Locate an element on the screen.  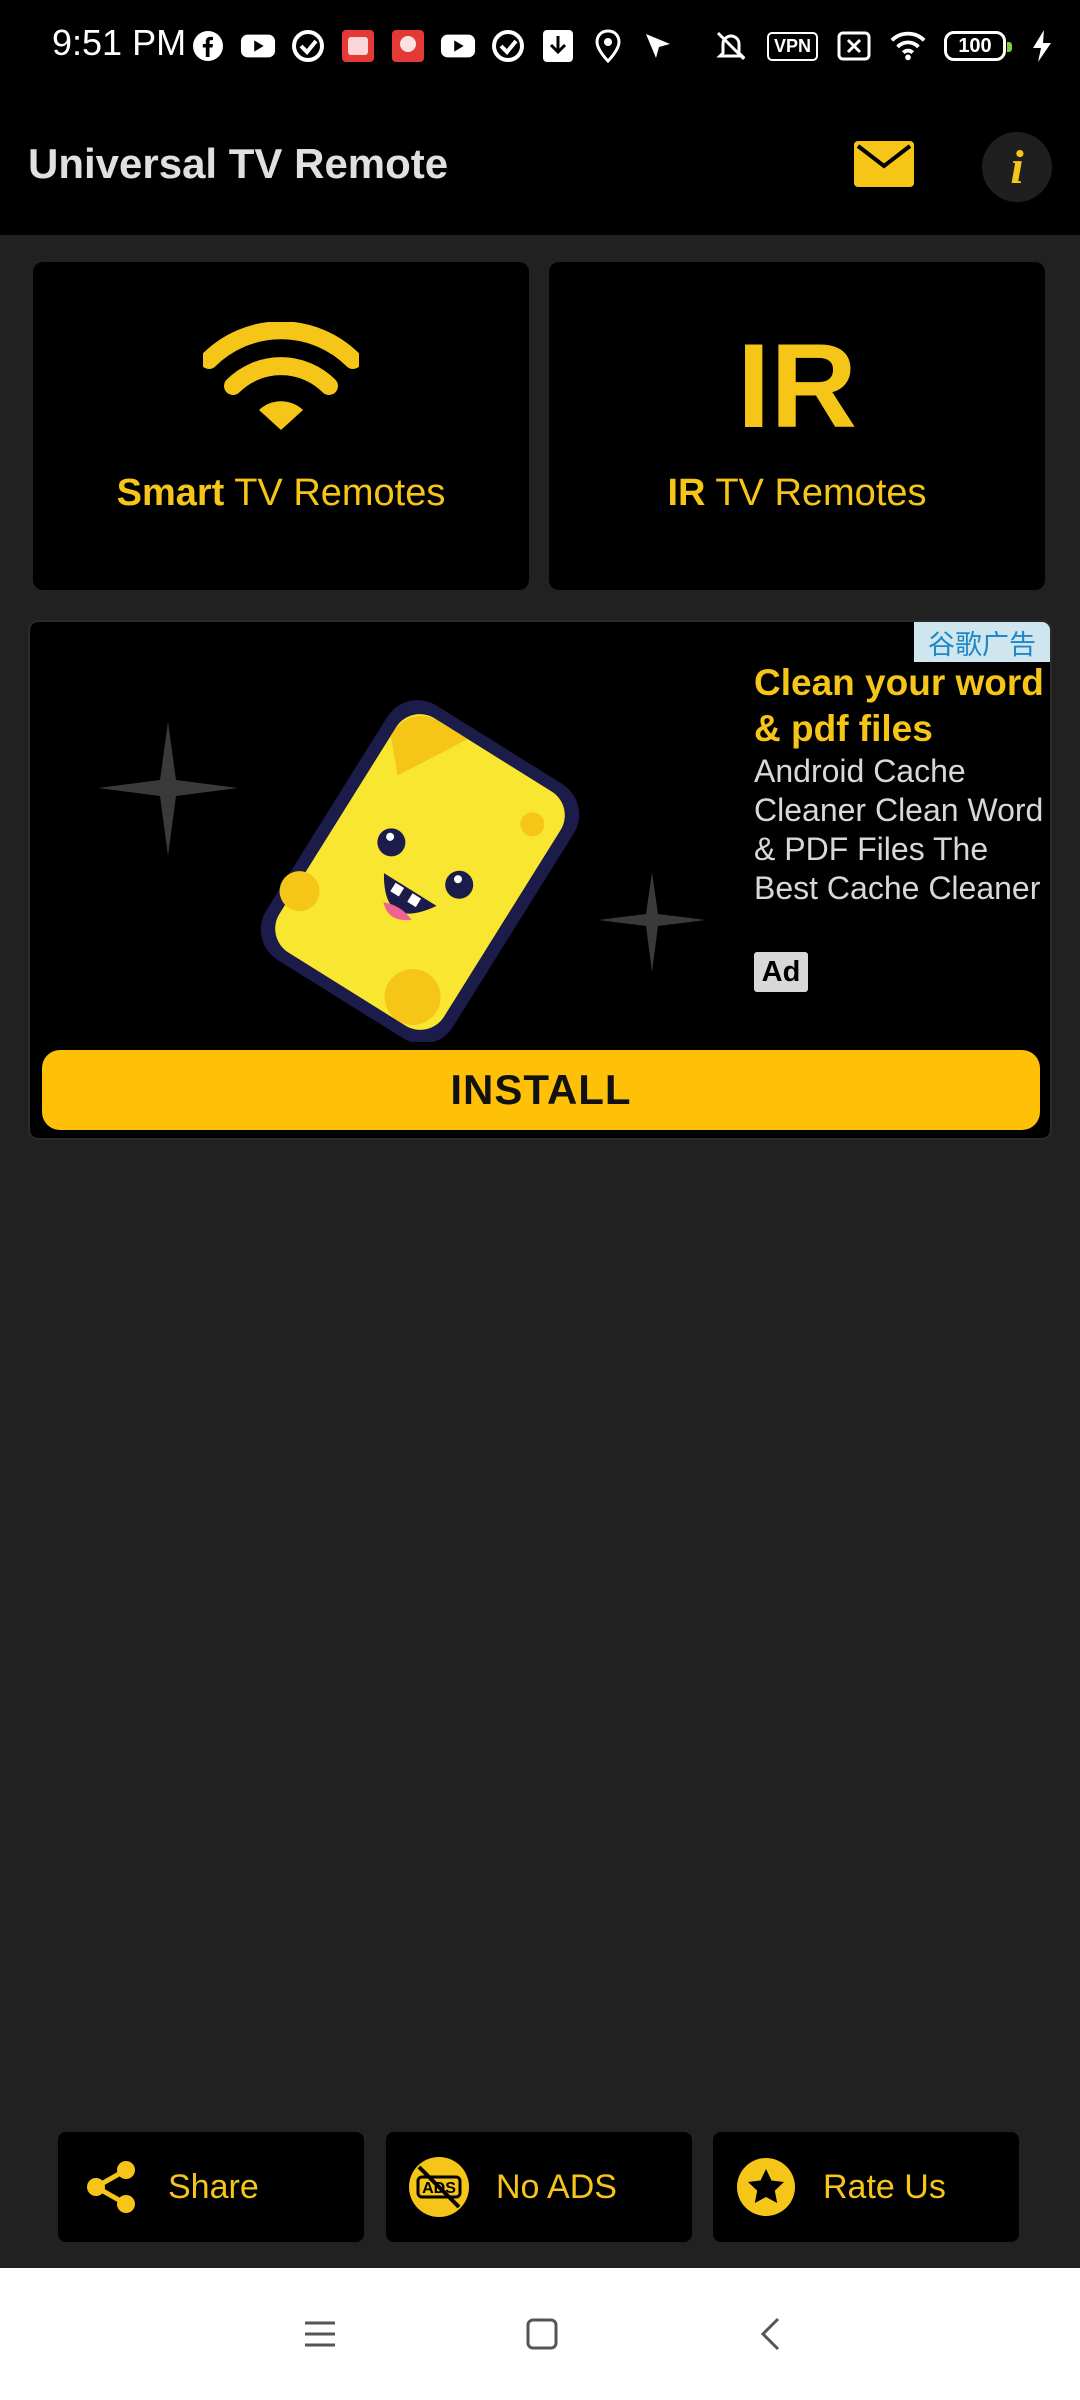
ad-headline: Clean your word & pdf files is located at coordinates (899, 706).